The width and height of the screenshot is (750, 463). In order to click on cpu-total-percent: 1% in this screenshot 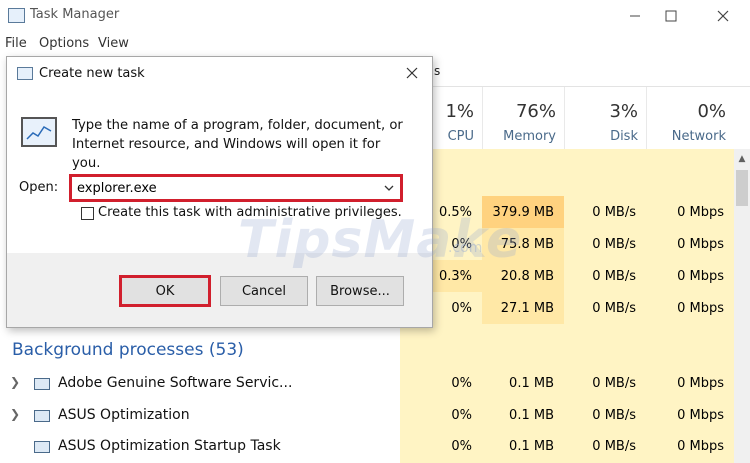, I will do `click(459, 111)`.